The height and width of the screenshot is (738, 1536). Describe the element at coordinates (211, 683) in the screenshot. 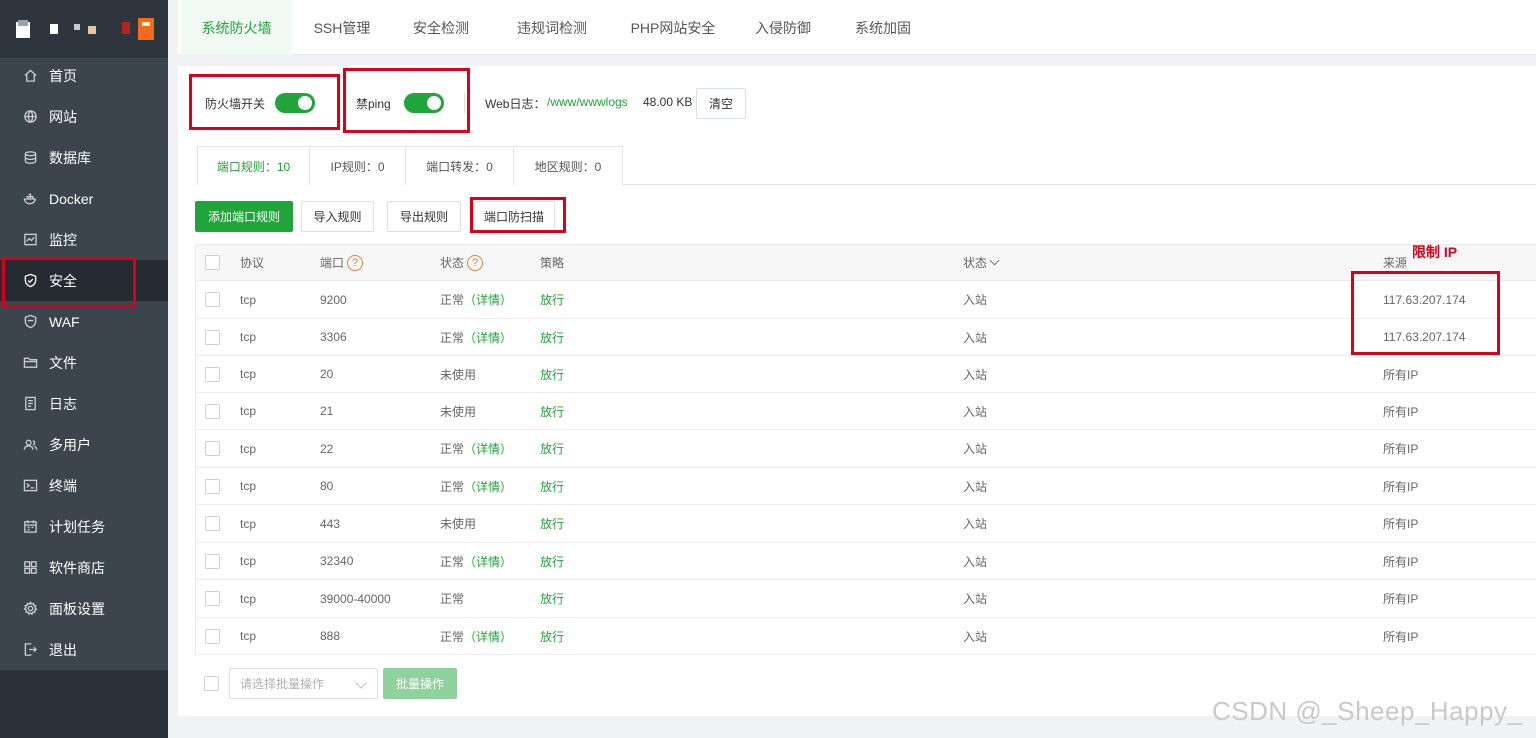

I see `batch-select-checkbox` at that location.